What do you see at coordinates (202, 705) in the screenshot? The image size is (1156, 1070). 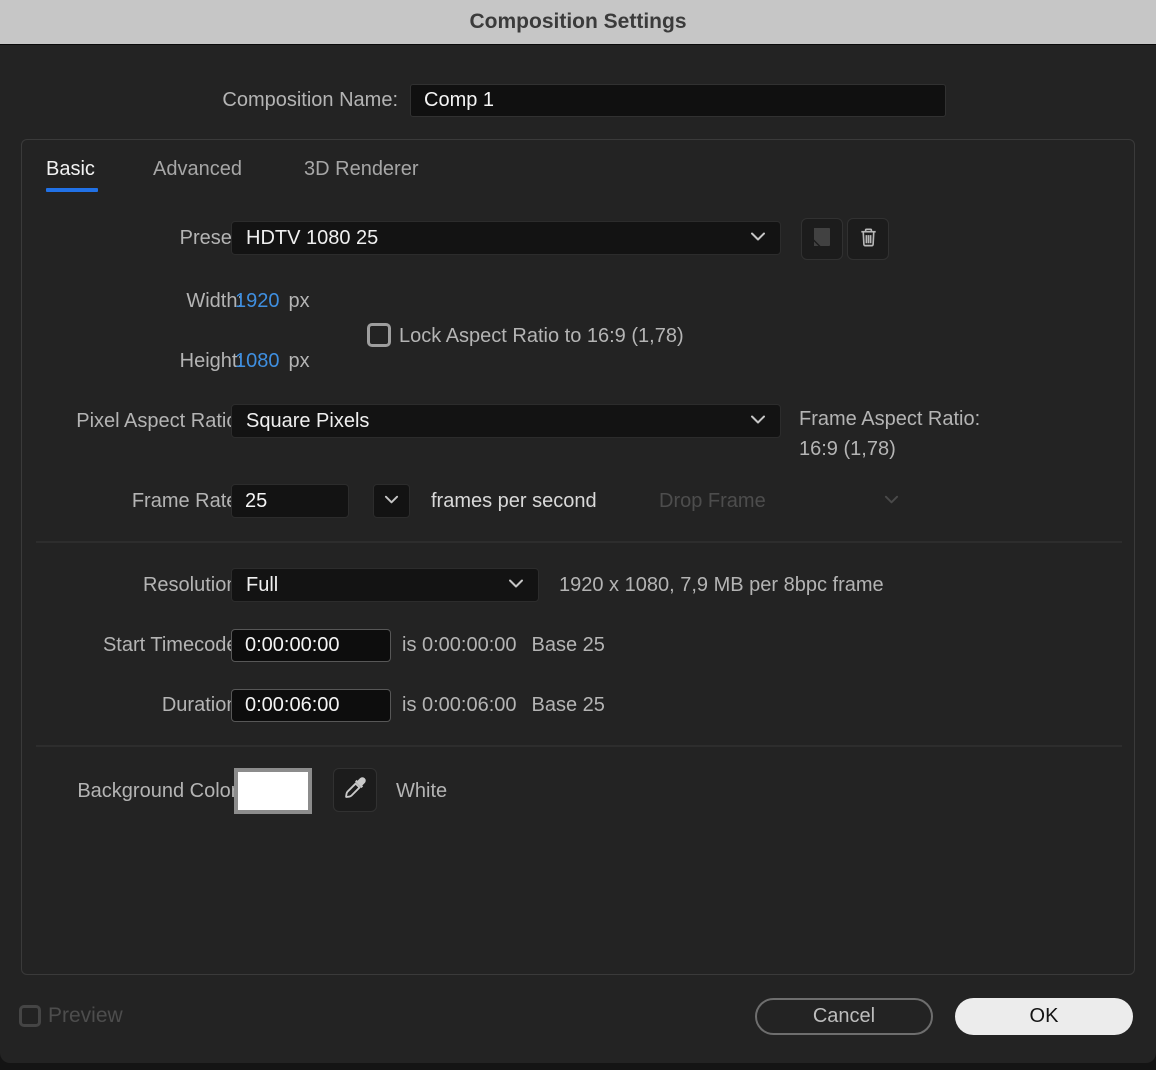 I see `duration-label: Duration:` at bounding box center [202, 705].